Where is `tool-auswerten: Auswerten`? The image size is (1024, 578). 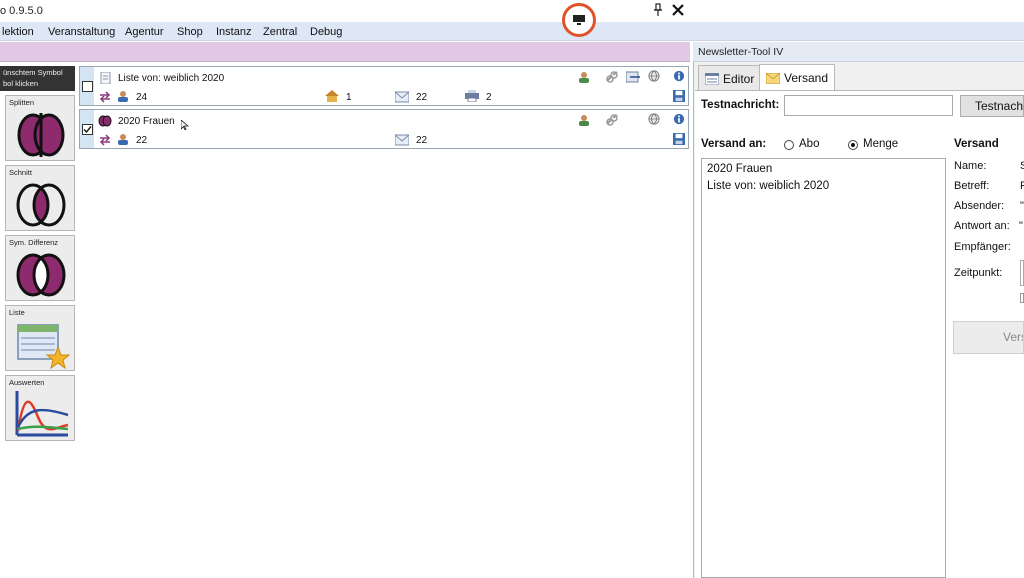 tool-auswerten: Auswerten is located at coordinates (40, 408).